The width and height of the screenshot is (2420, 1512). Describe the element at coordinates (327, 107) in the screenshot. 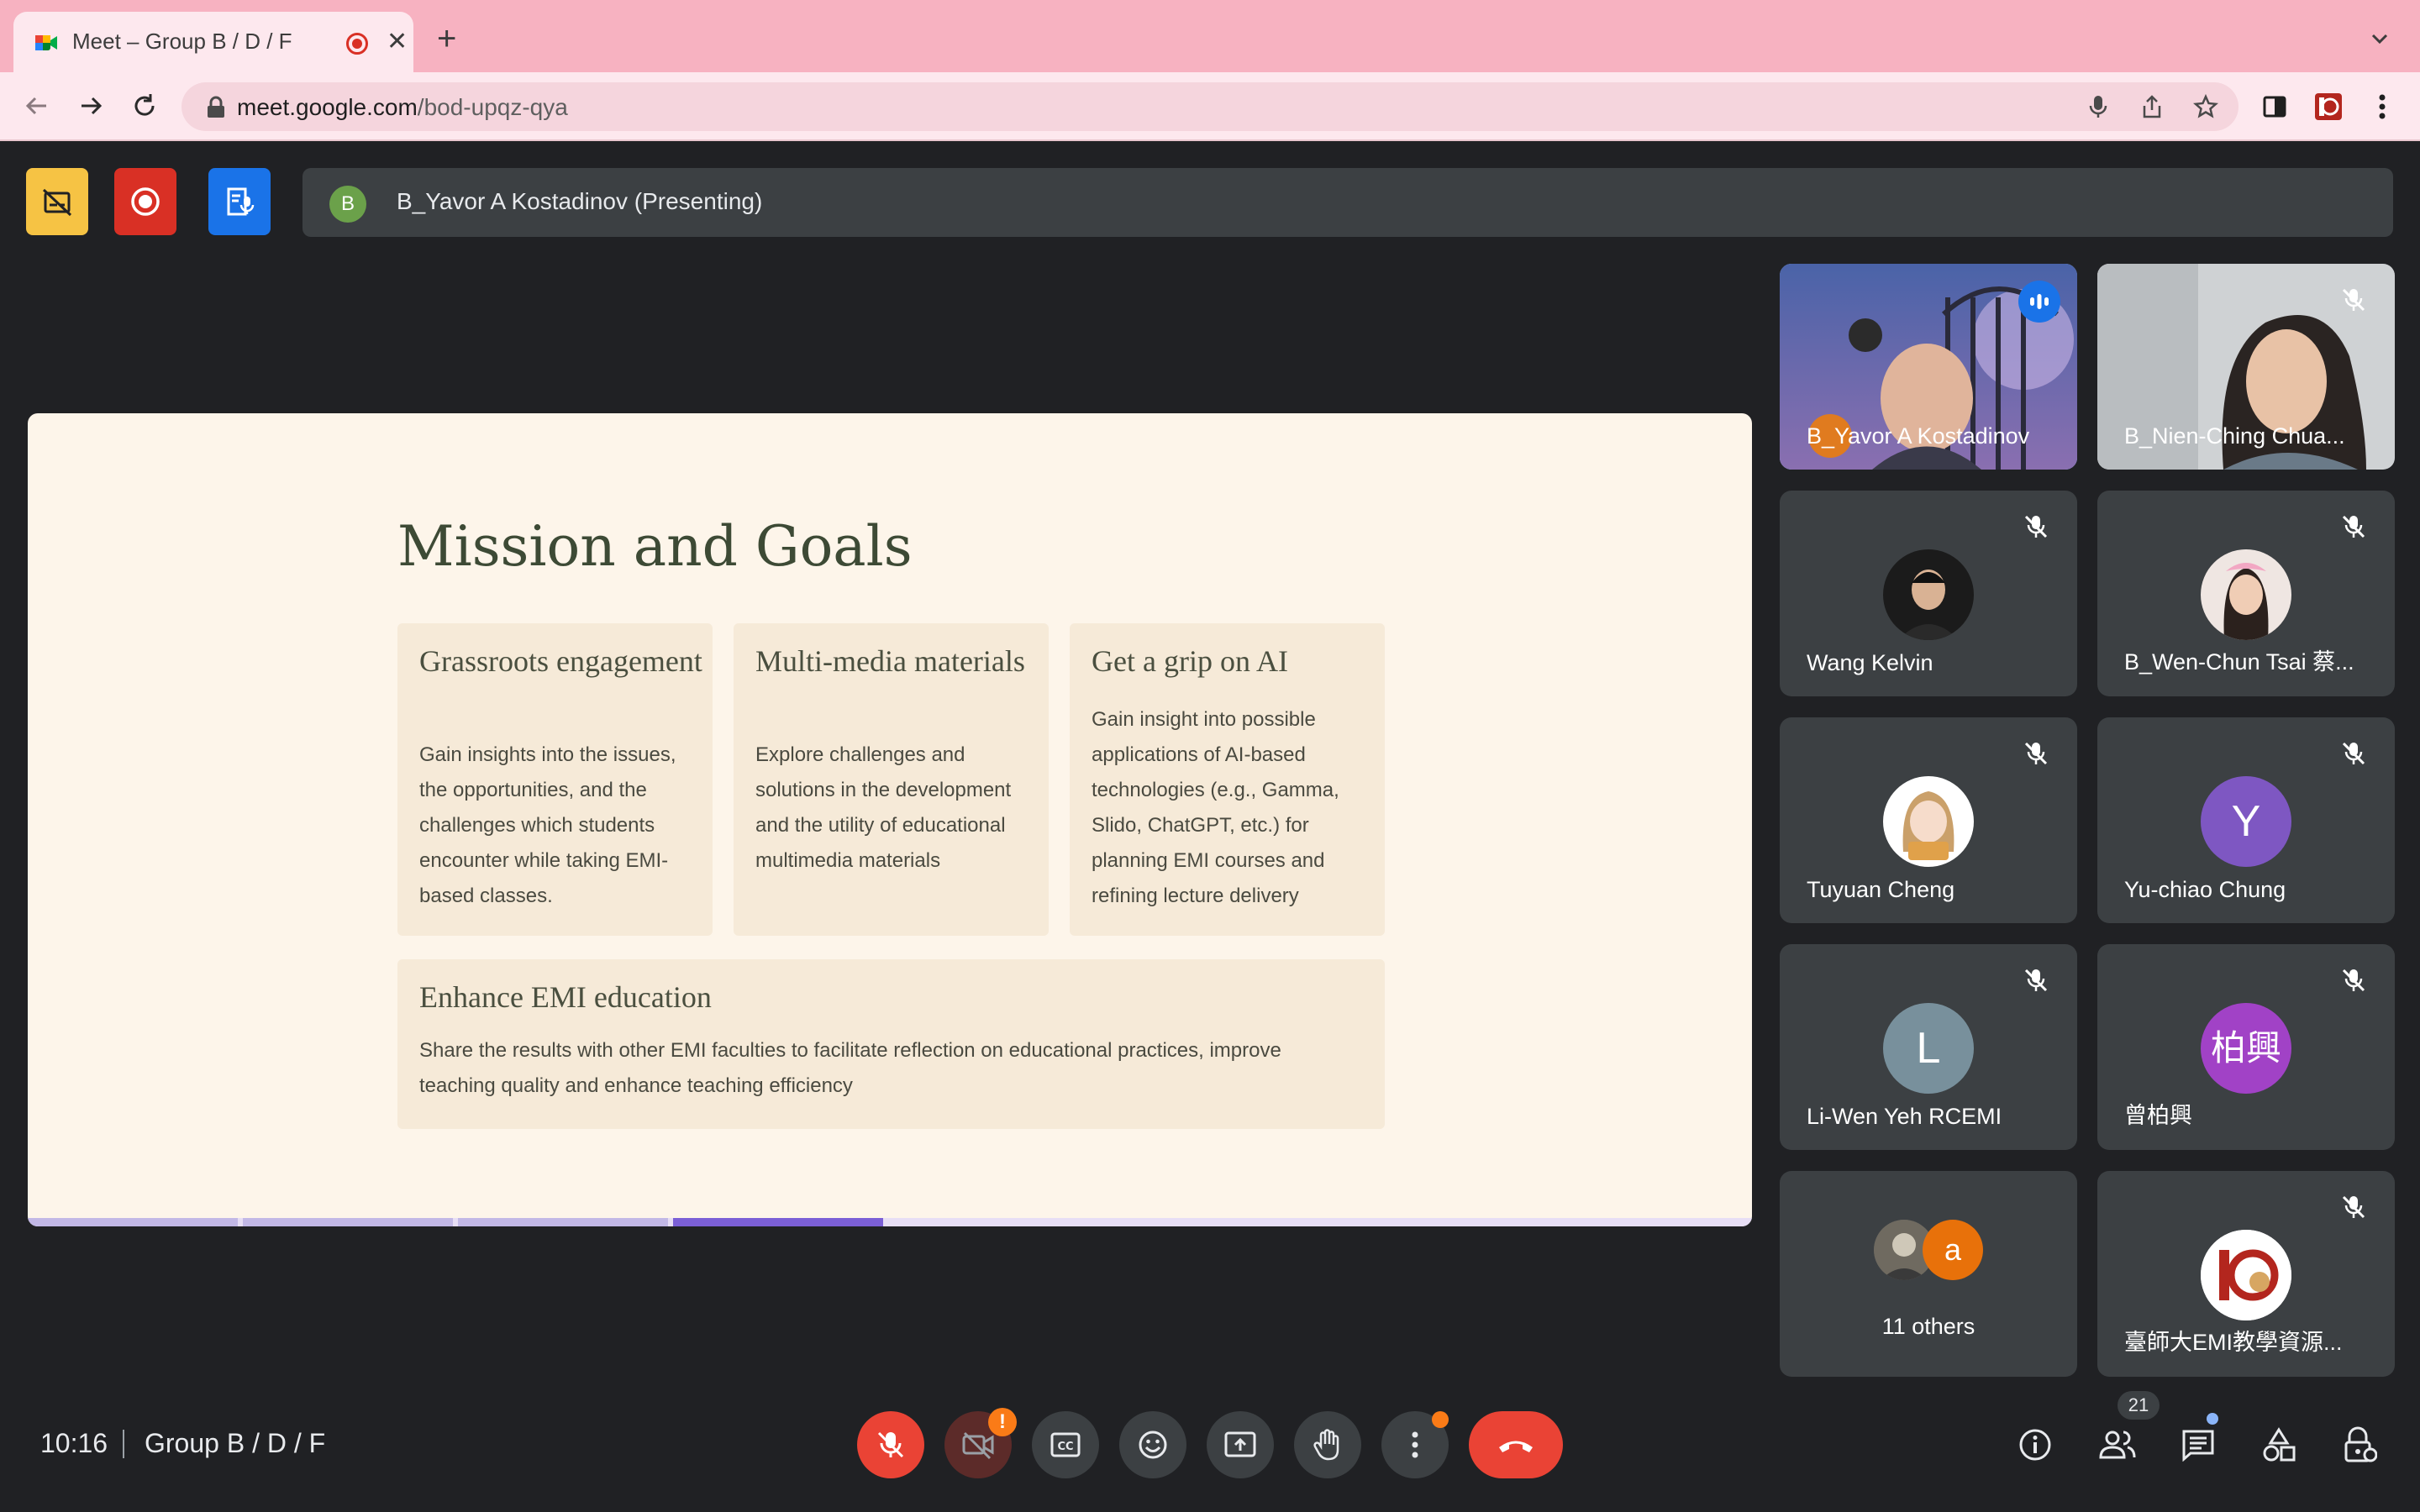

I see `url-host: meet.google.com` at that location.